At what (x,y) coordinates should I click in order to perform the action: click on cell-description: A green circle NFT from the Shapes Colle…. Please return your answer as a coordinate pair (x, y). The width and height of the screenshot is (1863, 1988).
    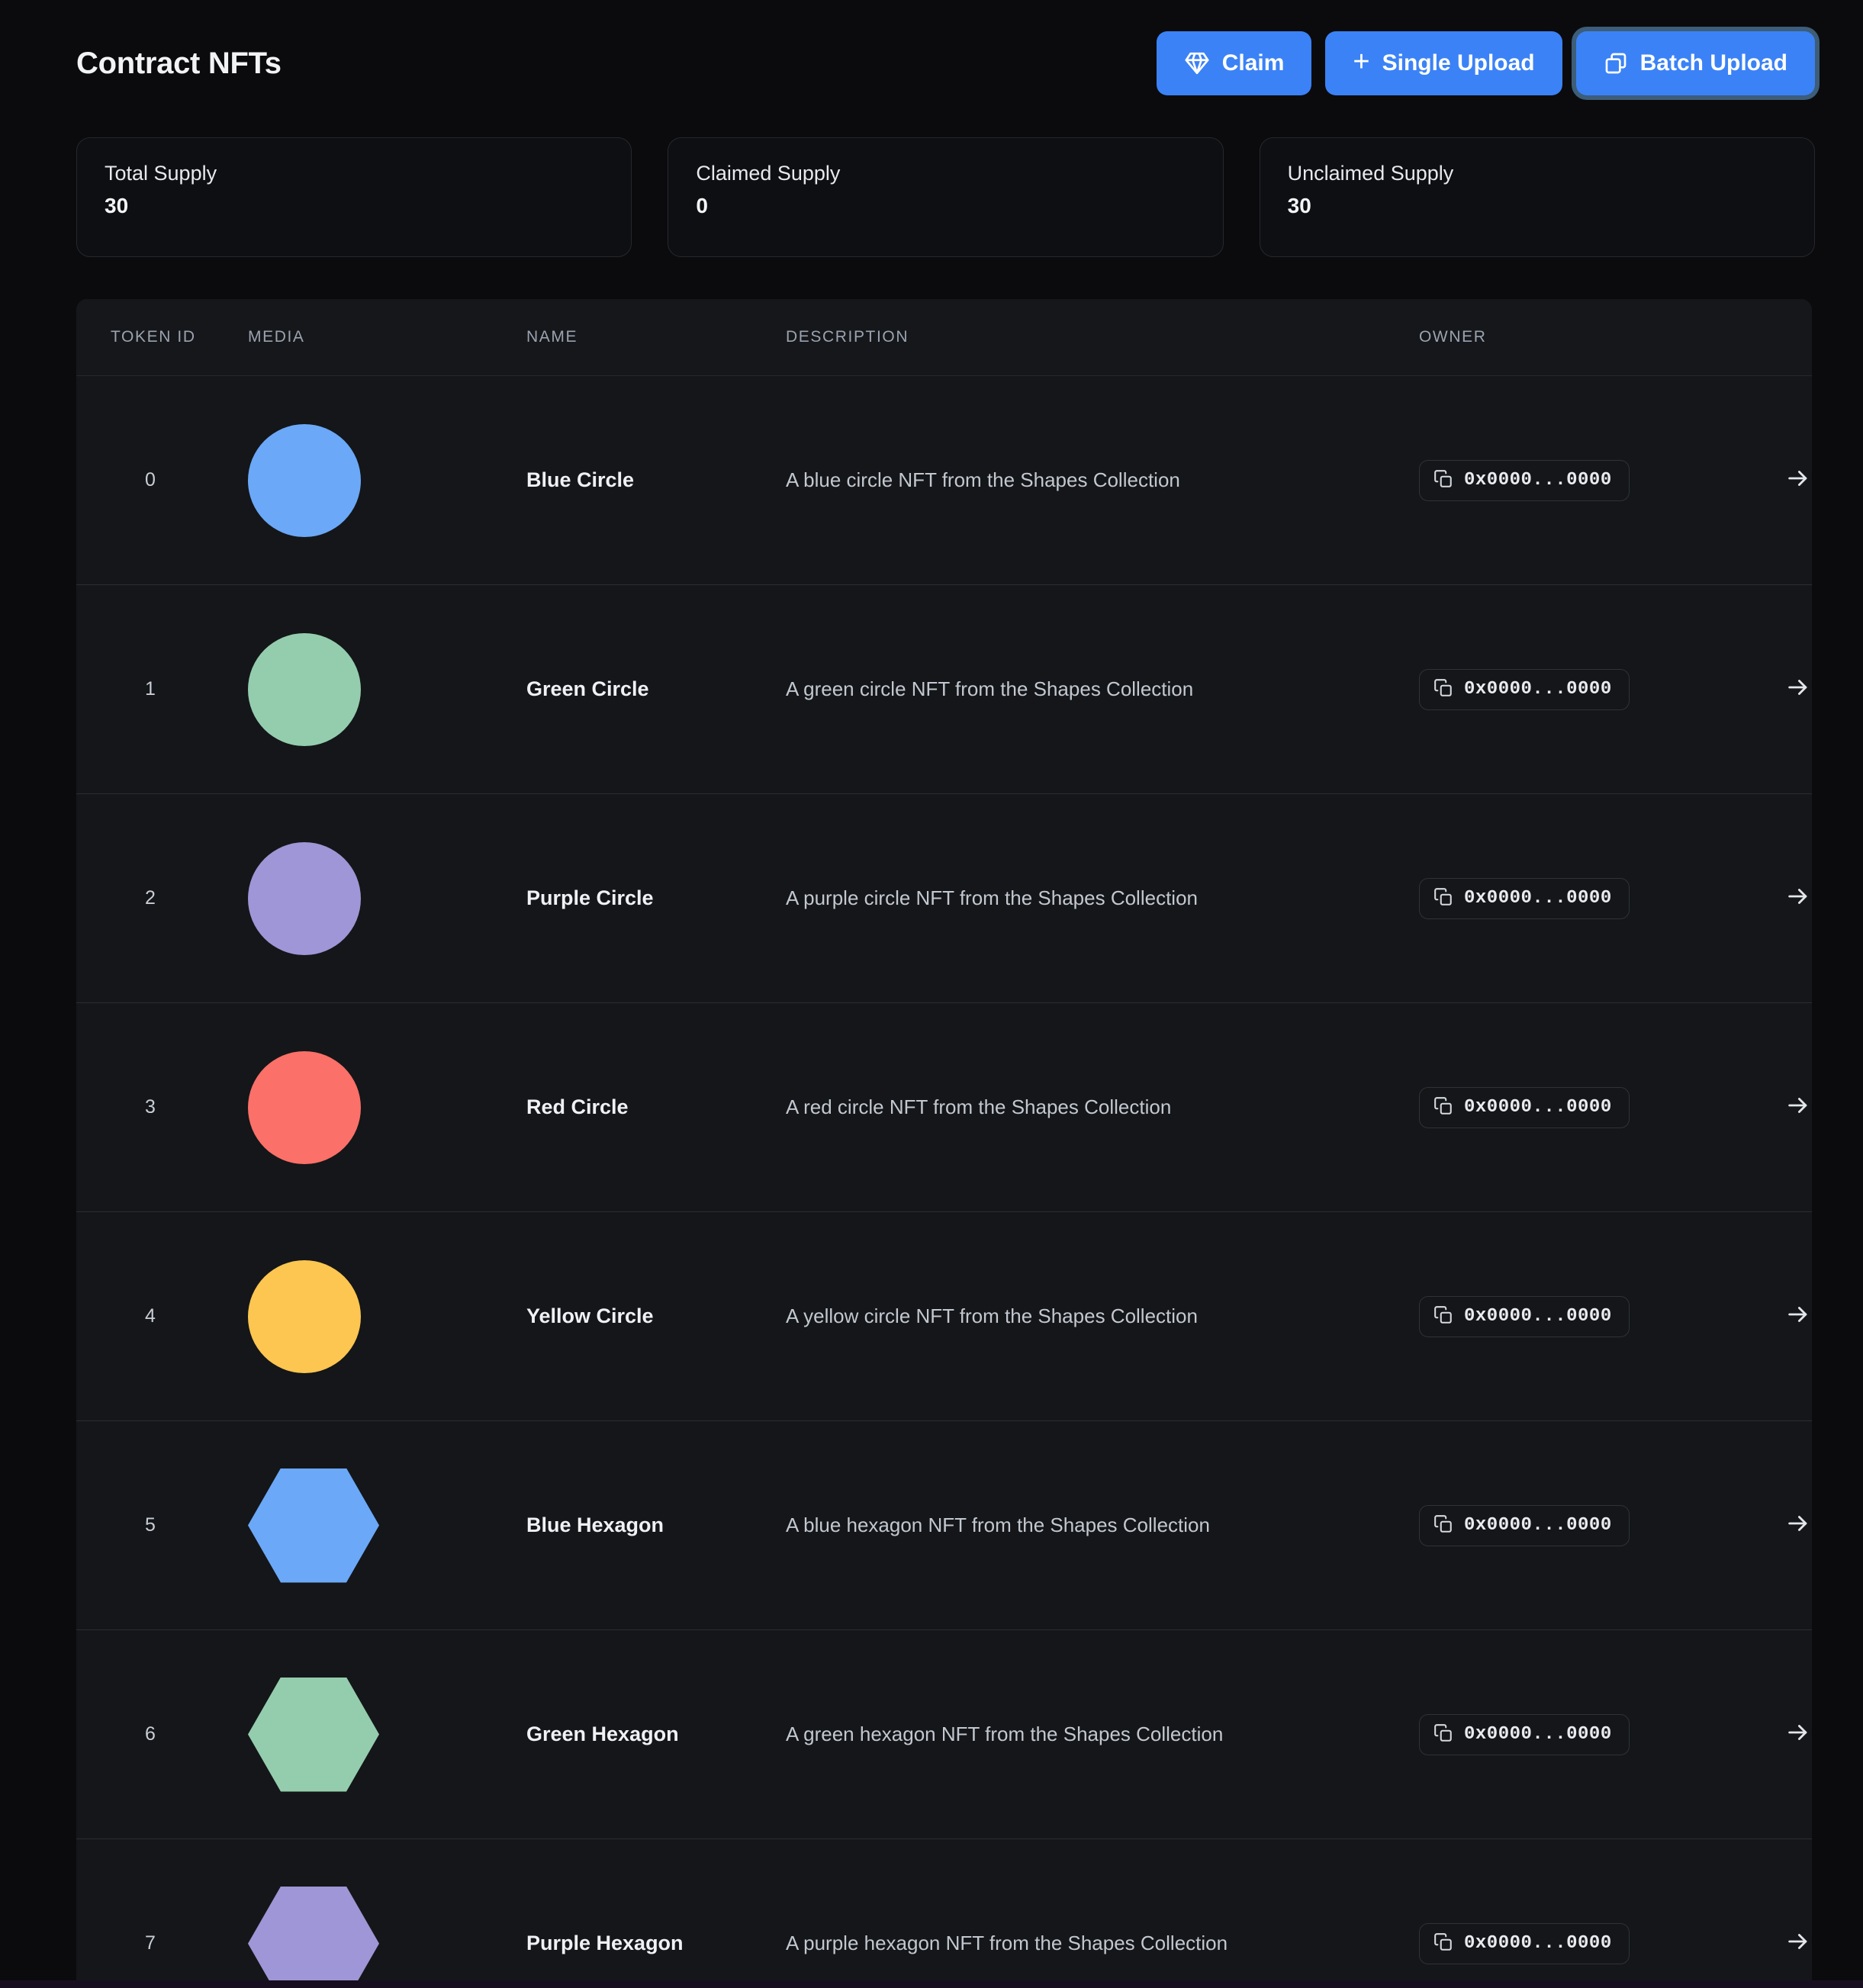
    Looking at the image, I should click on (990, 689).